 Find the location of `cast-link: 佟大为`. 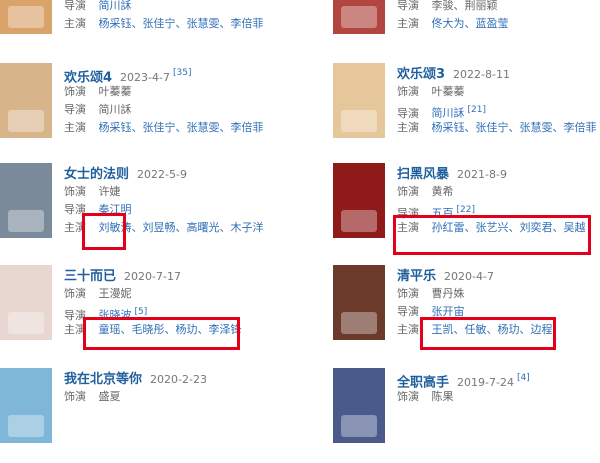

cast-link: 佟大为 is located at coordinates (448, 23).